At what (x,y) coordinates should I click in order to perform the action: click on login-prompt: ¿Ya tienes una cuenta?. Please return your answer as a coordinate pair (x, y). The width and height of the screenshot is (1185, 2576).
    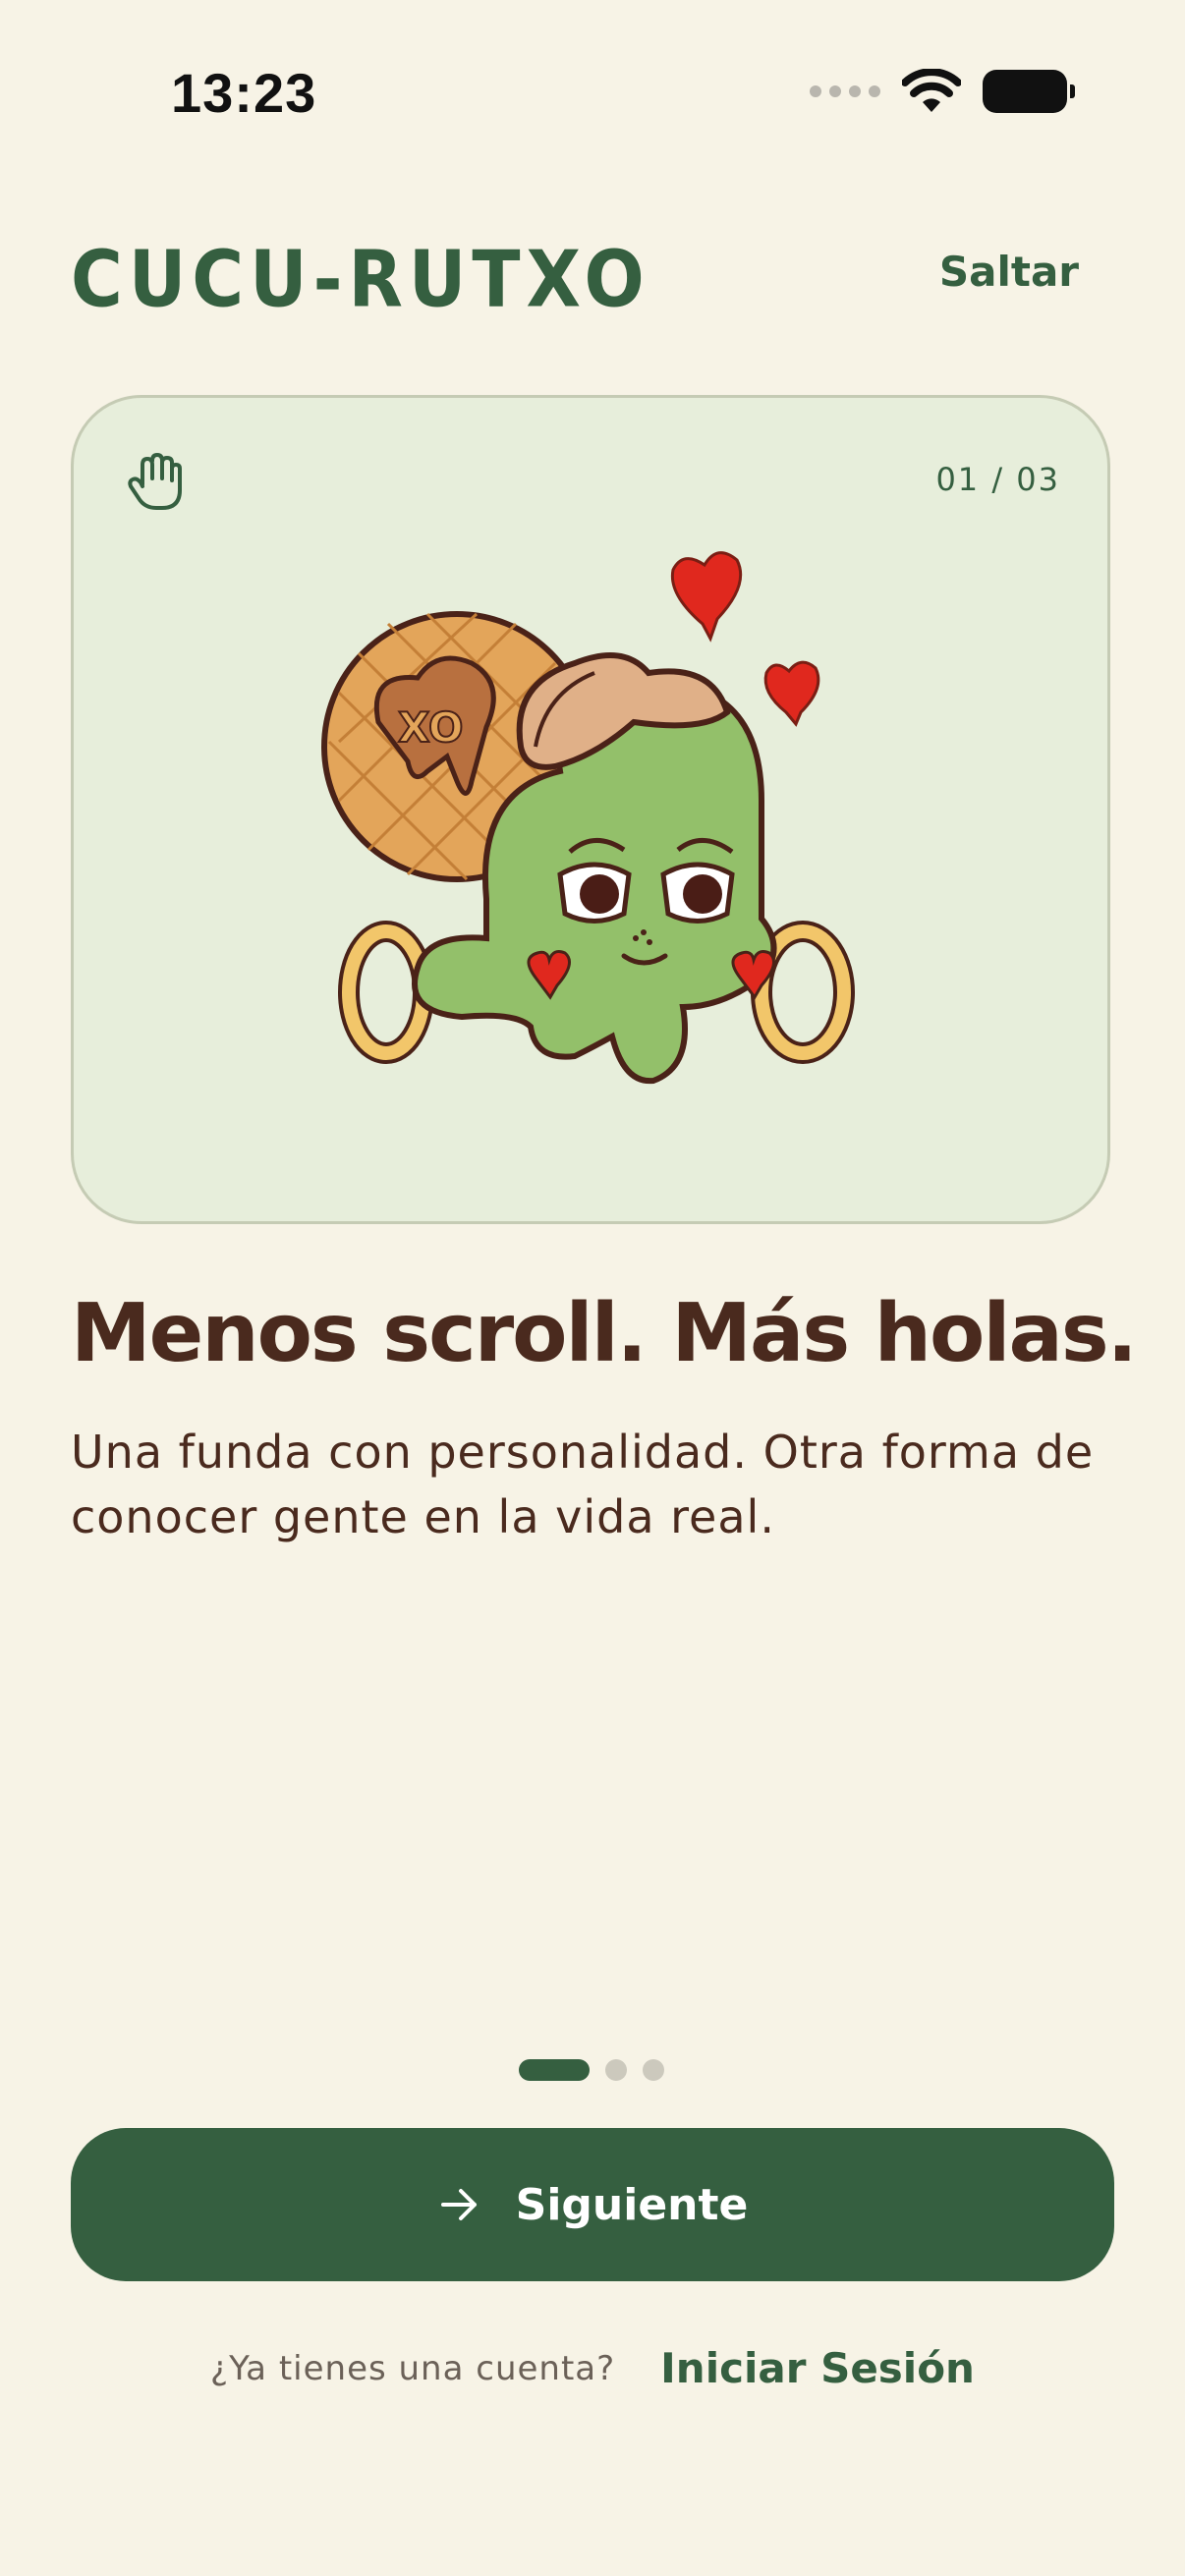
    Looking at the image, I should click on (413, 2368).